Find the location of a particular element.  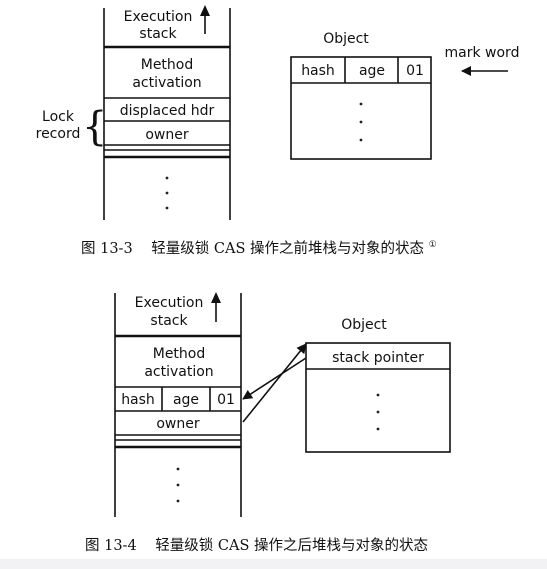

caption-13-4: 图 13-4 轻量级锁 CAS 操作之后堆栈与对象的状态 is located at coordinates (256, 545).